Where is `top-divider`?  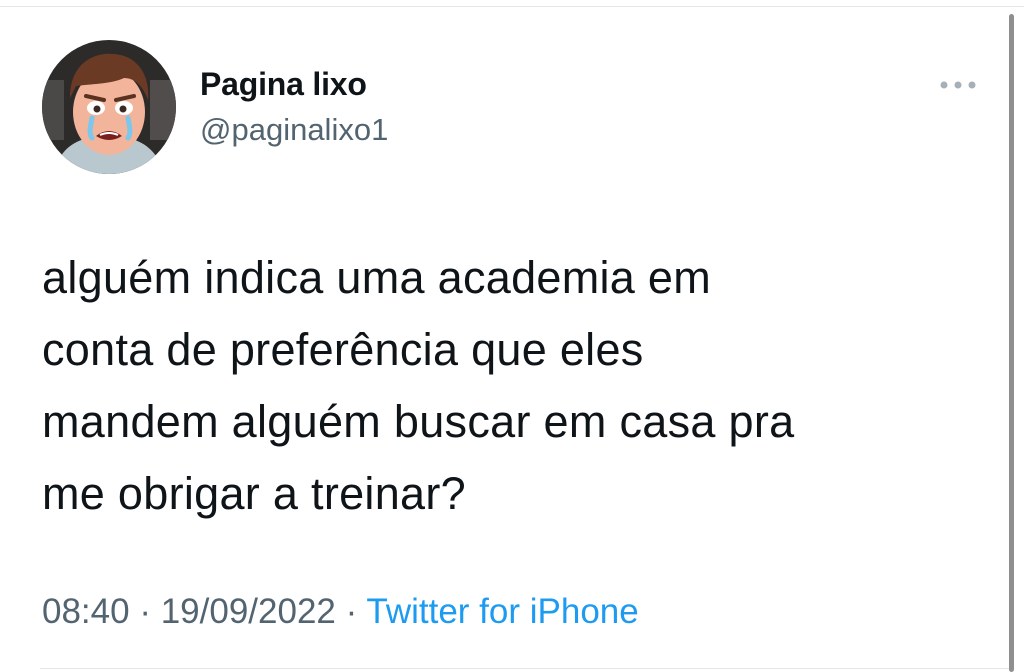
top-divider is located at coordinates (512, 6).